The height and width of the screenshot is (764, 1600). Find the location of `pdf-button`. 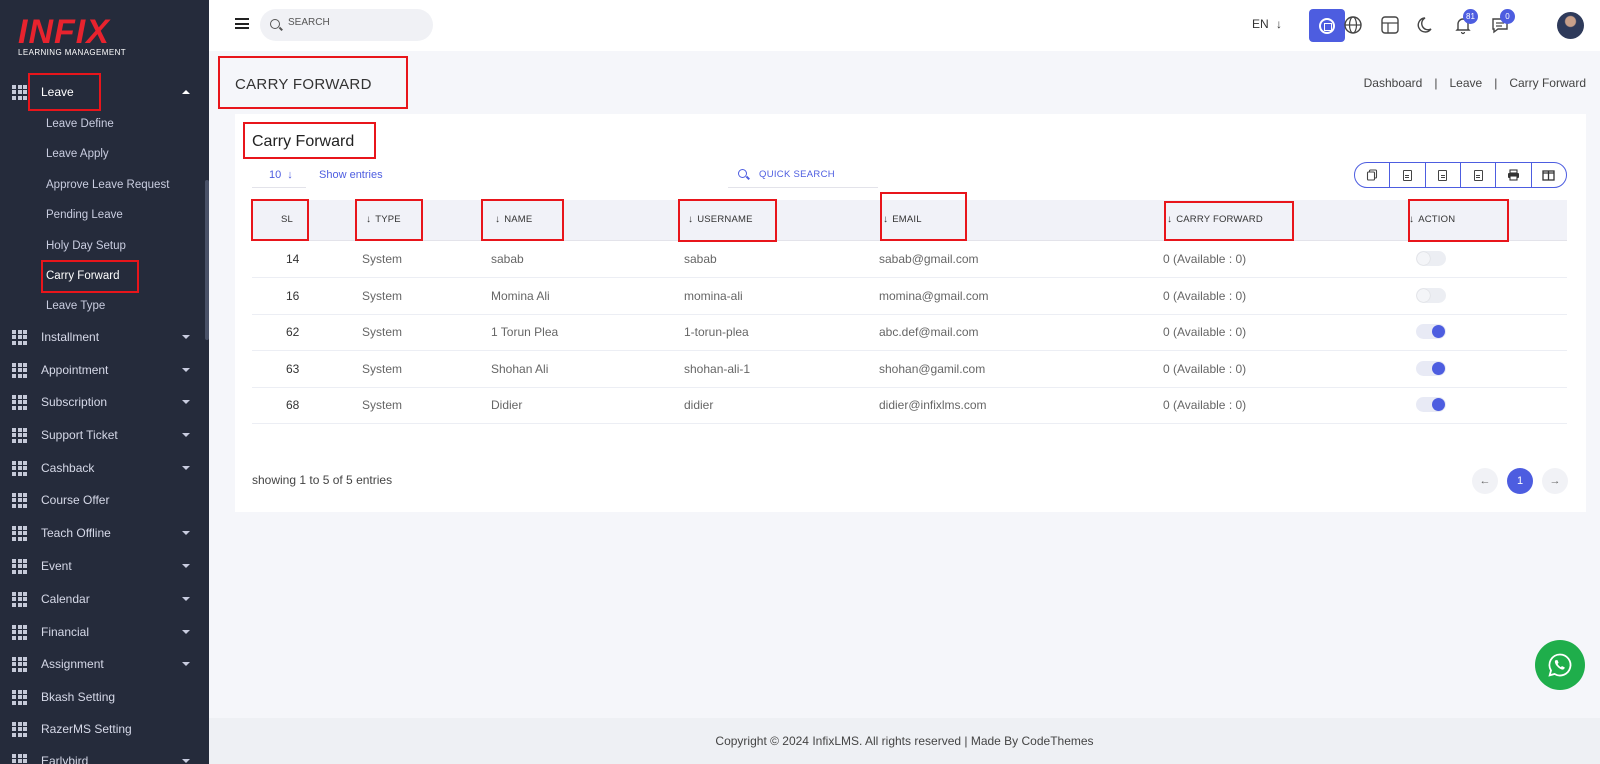

pdf-button is located at coordinates (1479, 175).